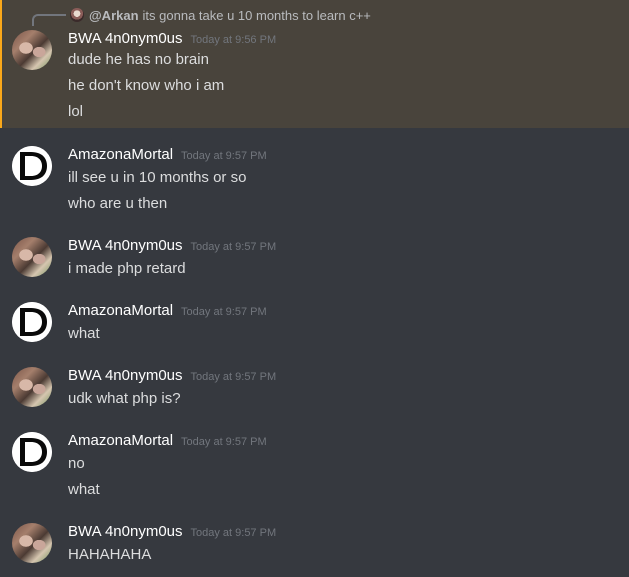 This screenshot has height=577, width=629. I want to click on message-text: ill see u in 10 months or so, so click(157, 177).